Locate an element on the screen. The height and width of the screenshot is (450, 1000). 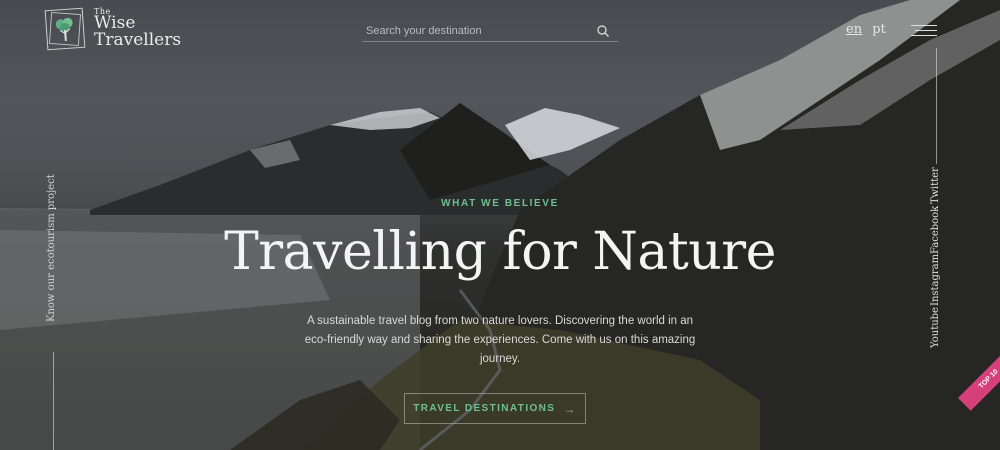
lang-pt: pt is located at coordinates (879, 29).